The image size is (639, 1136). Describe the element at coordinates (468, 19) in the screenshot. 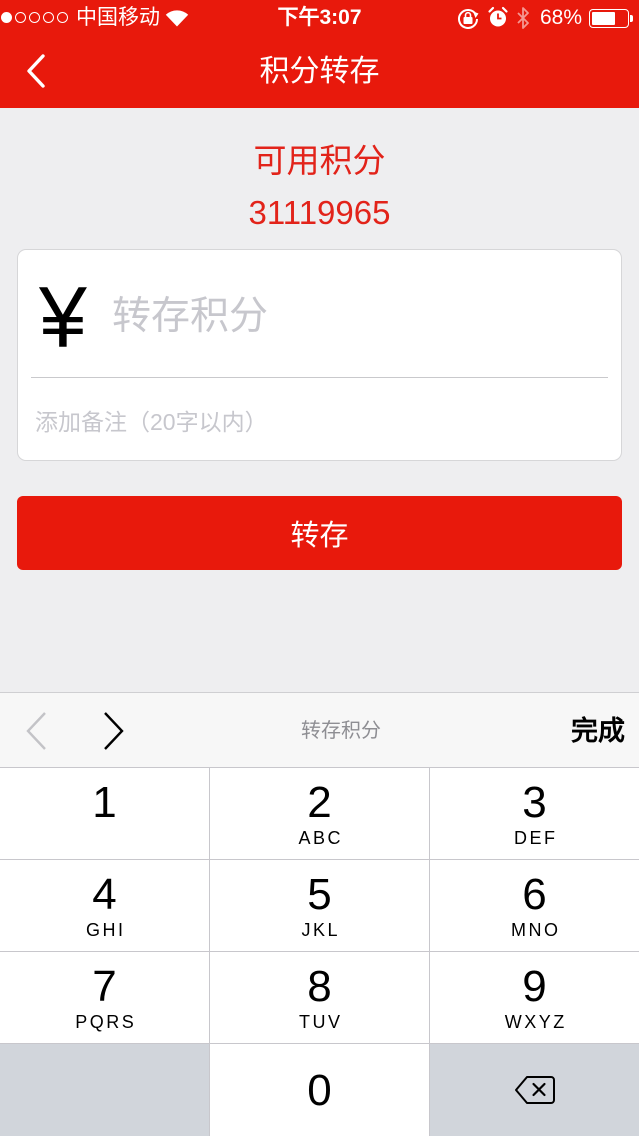

I see `rotation-lock-icon` at that location.